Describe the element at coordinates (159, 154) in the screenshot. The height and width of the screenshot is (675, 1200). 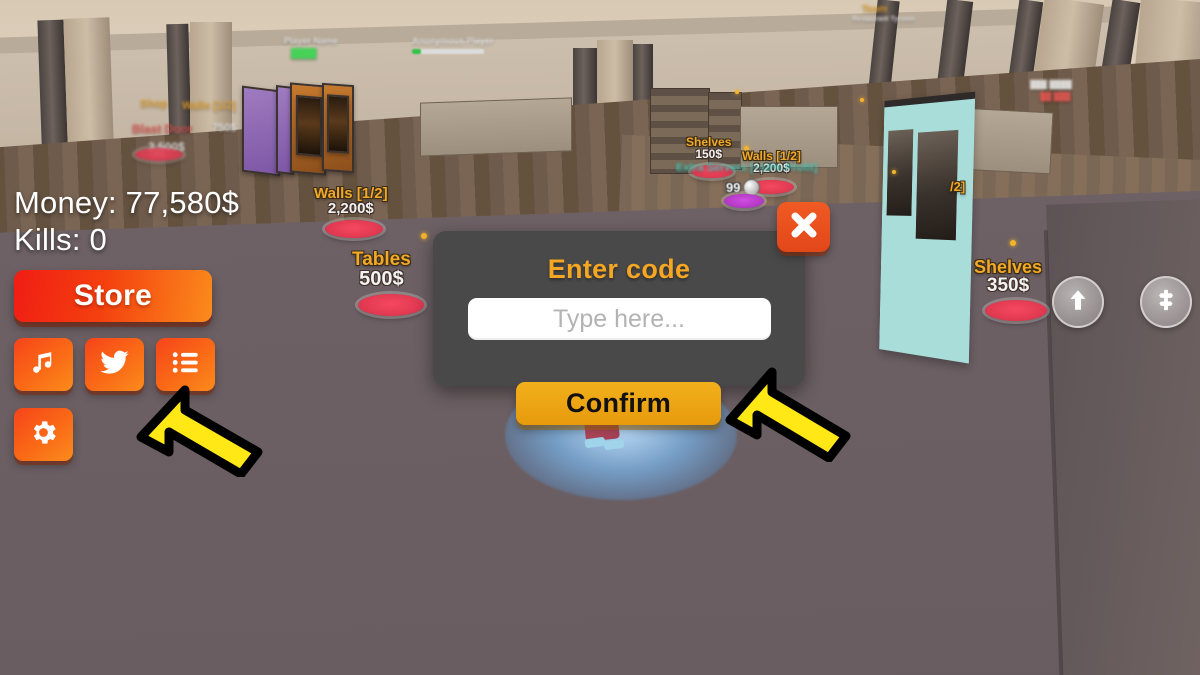
I see `purchase-pad` at that location.